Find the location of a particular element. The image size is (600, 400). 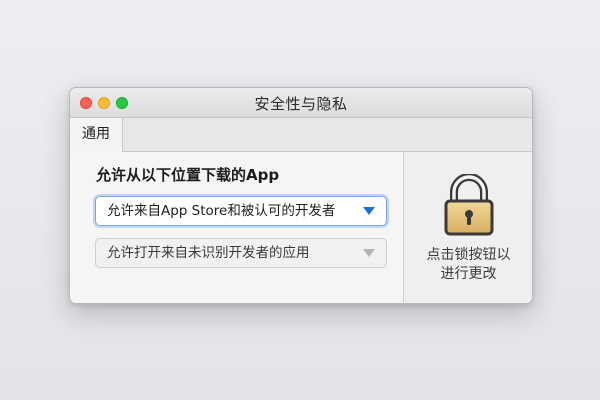

lock-panel: 点击锁按钮以 进行更改 is located at coordinates (467, 227).